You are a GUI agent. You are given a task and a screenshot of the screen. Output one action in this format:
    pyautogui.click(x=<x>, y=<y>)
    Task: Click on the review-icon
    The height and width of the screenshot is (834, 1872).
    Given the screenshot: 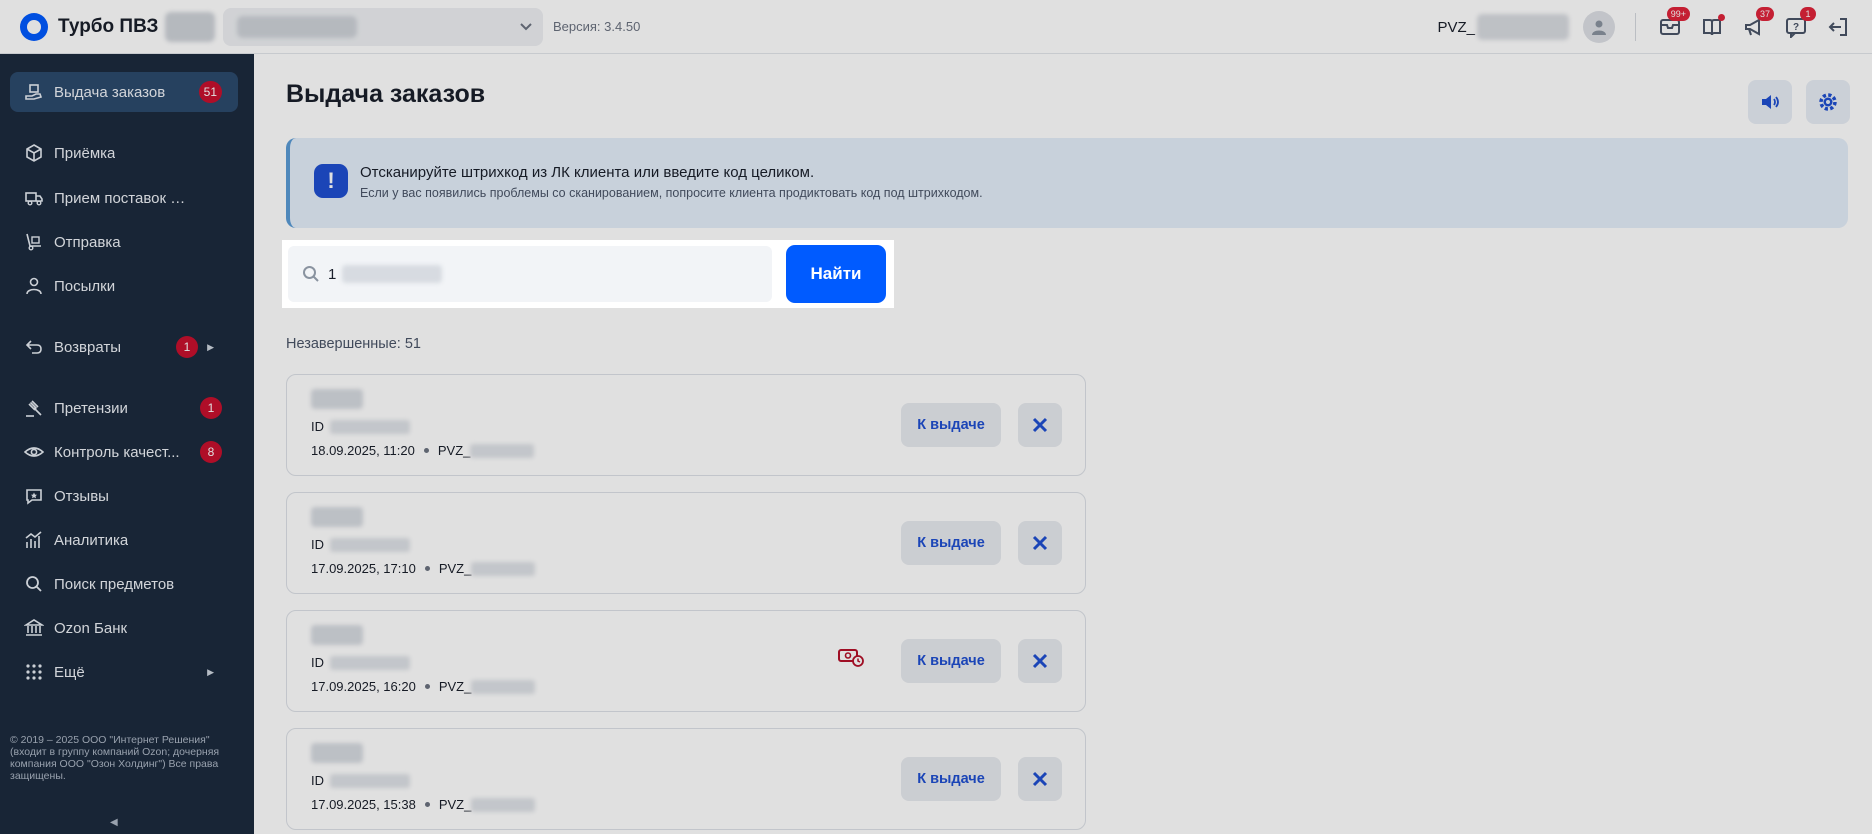 What is the action you would take?
    pyautogui.click(x=34, y=496)
    